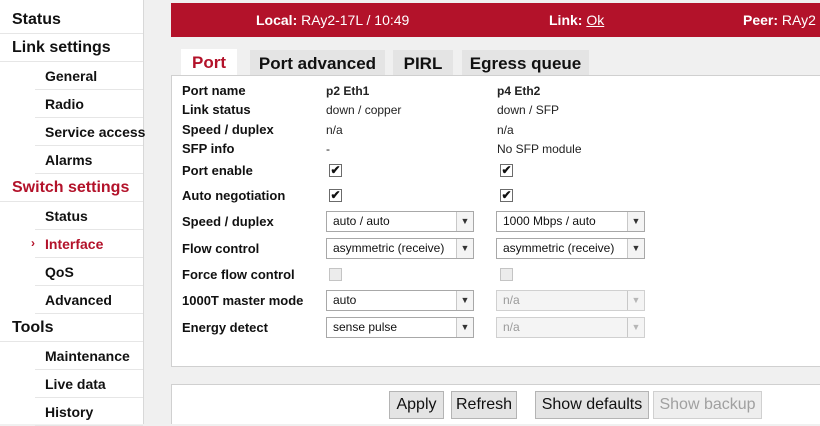 The width and height of the screenshot is (820, 426). Describe the element at coordinates (238, 274) in the screenshot. I see `force-flow-control-label: Force flow control` at that location.